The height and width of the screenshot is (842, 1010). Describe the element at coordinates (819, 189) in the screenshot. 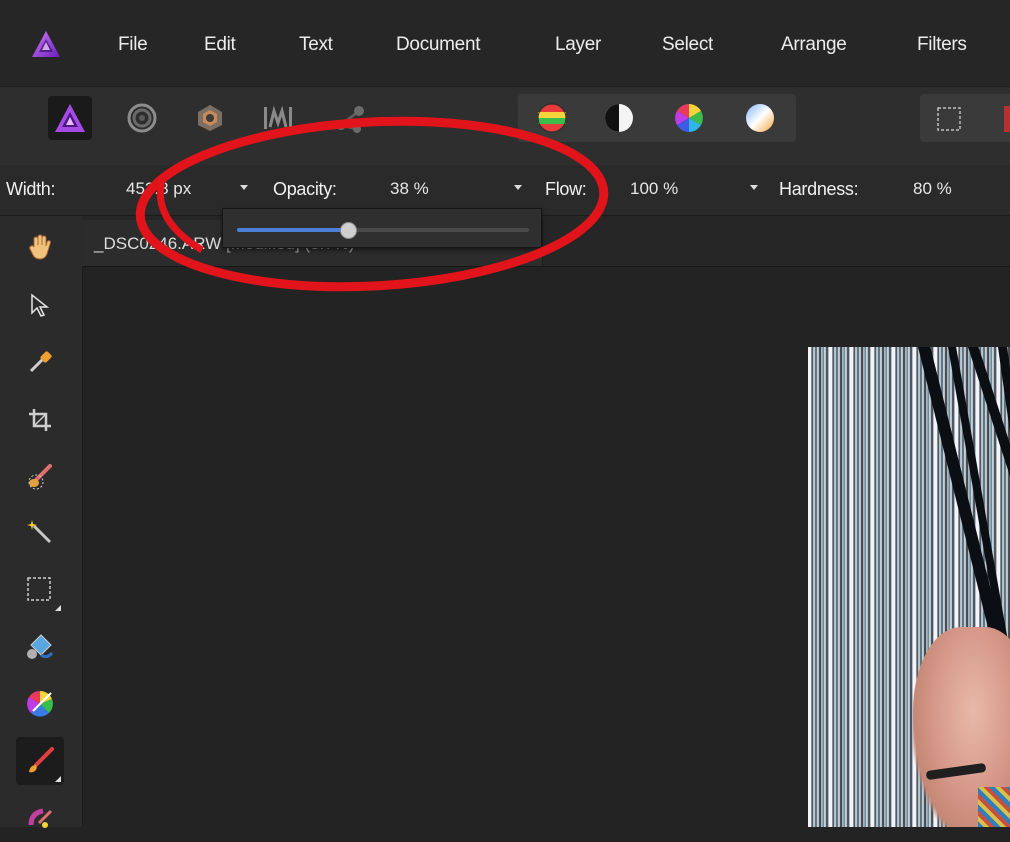

I see `hardness-label: Hardness:` at that location.